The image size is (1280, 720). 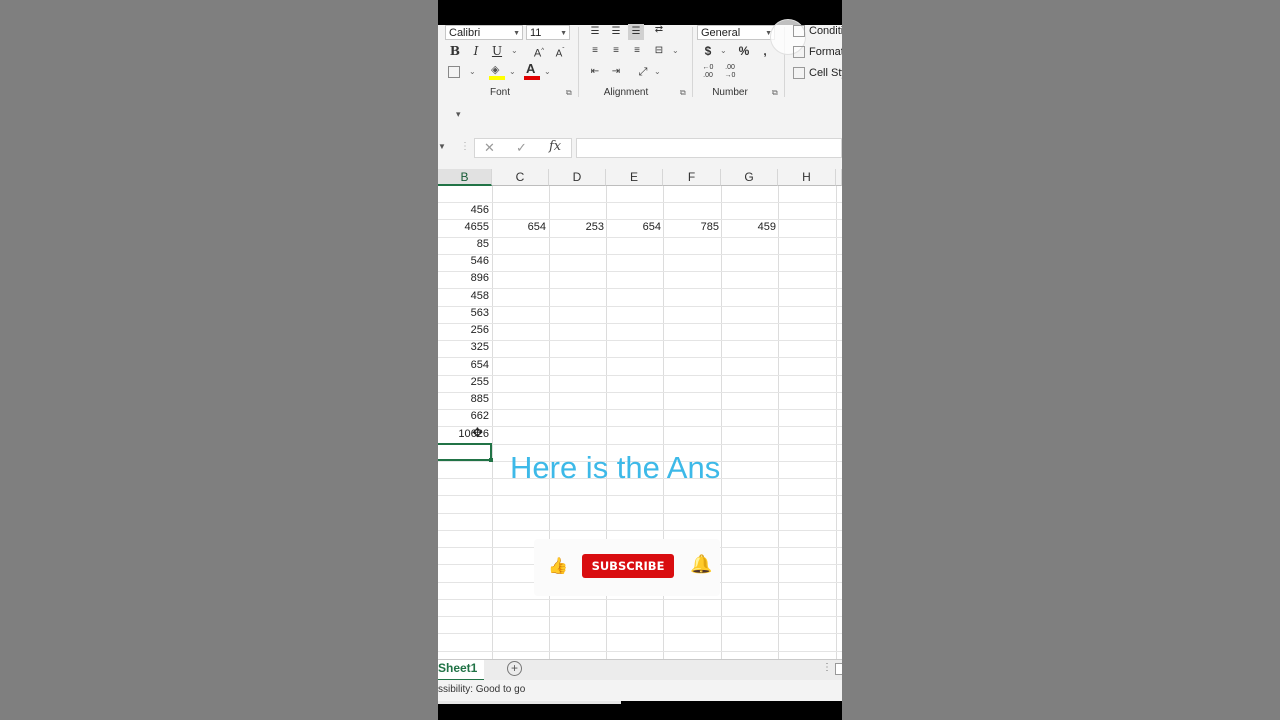 I want to click on cell-styles-button: Cell Sty, so click(x=825, y=73).